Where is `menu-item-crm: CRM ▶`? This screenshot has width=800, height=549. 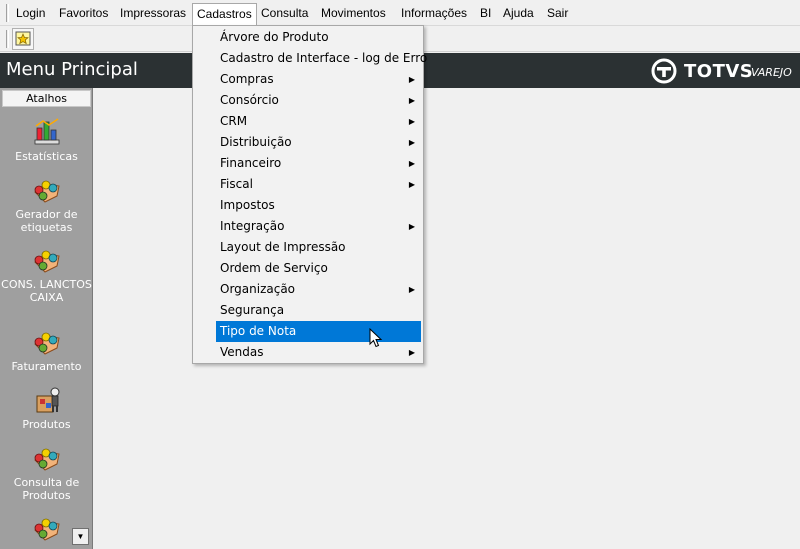
menu-item-crm: CRM ▶ is located at coordinates (318, 121).